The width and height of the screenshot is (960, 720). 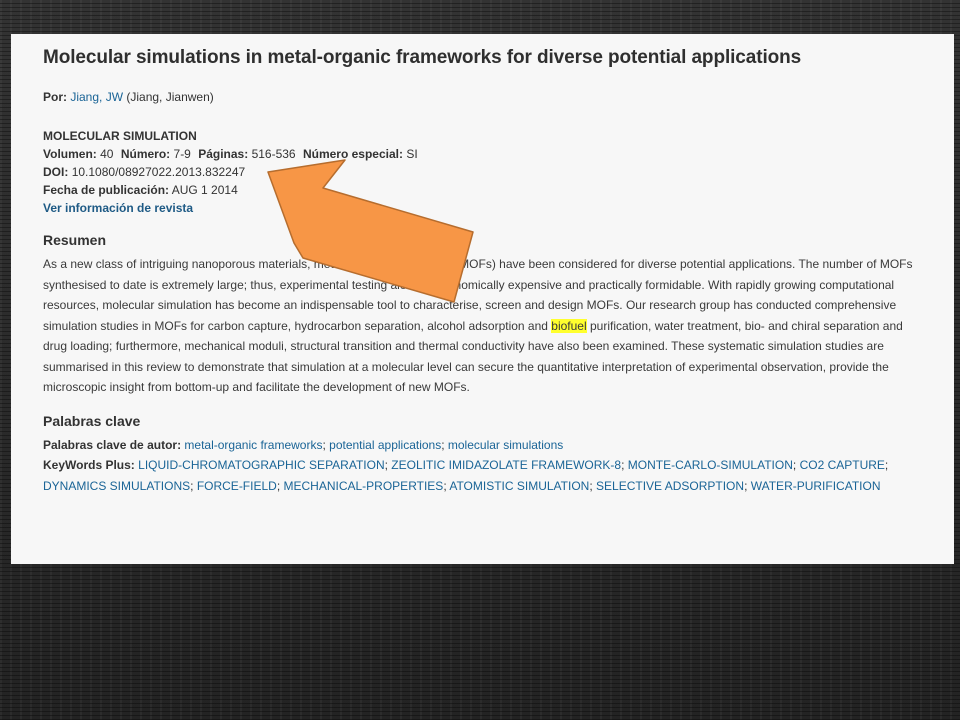 I want to click on doi-value: 10.1080/08927022.2013.832247, so click(x=158, y=172).